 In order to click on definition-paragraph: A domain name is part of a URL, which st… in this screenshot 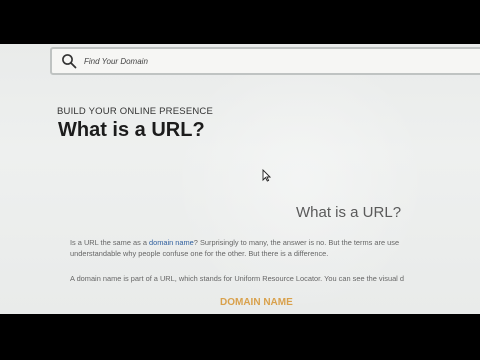, I will do `click(237, 278)`.